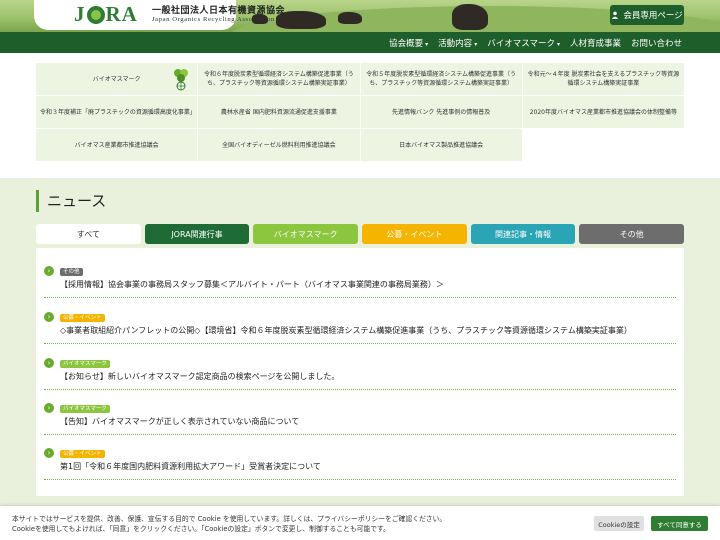 The height and width of the screenshot is (540, 720). What do you see at coordinates (360, 42) in the screenshot?
I see `main-nav: 協会概要 ▾ 活動内容 ▾ バイオマスマーク ▾ 人材育成事業 お問い合わせ` at bounding box center [360, 42].